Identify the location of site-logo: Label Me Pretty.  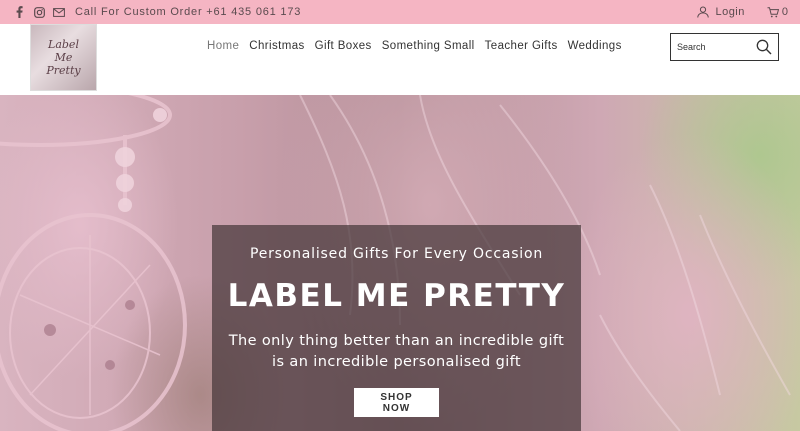
(63, 57).